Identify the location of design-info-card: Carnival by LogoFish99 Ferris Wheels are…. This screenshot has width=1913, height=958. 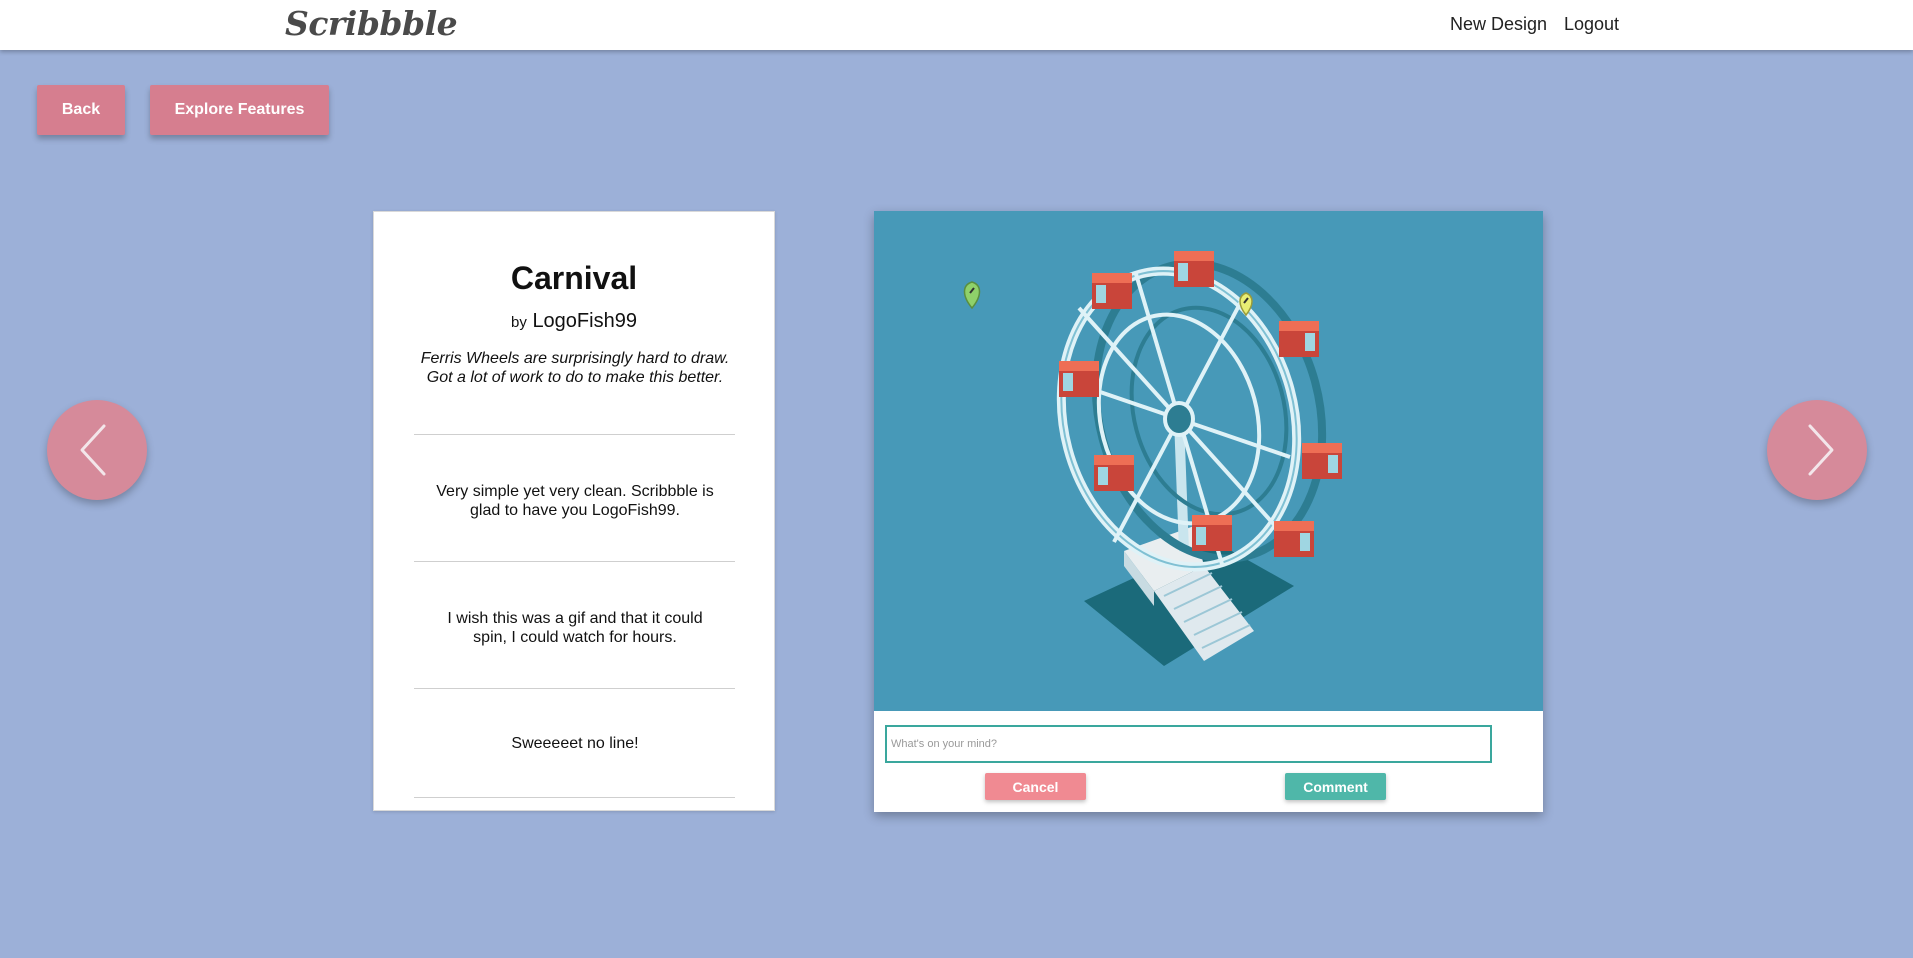
(574, 511).